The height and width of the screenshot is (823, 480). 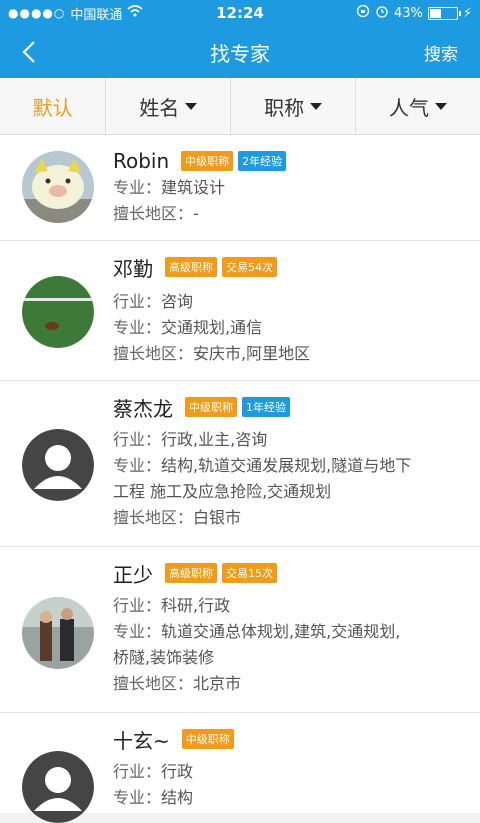 I want to click on filter-label: 姓名, so click(x=159, y=107).